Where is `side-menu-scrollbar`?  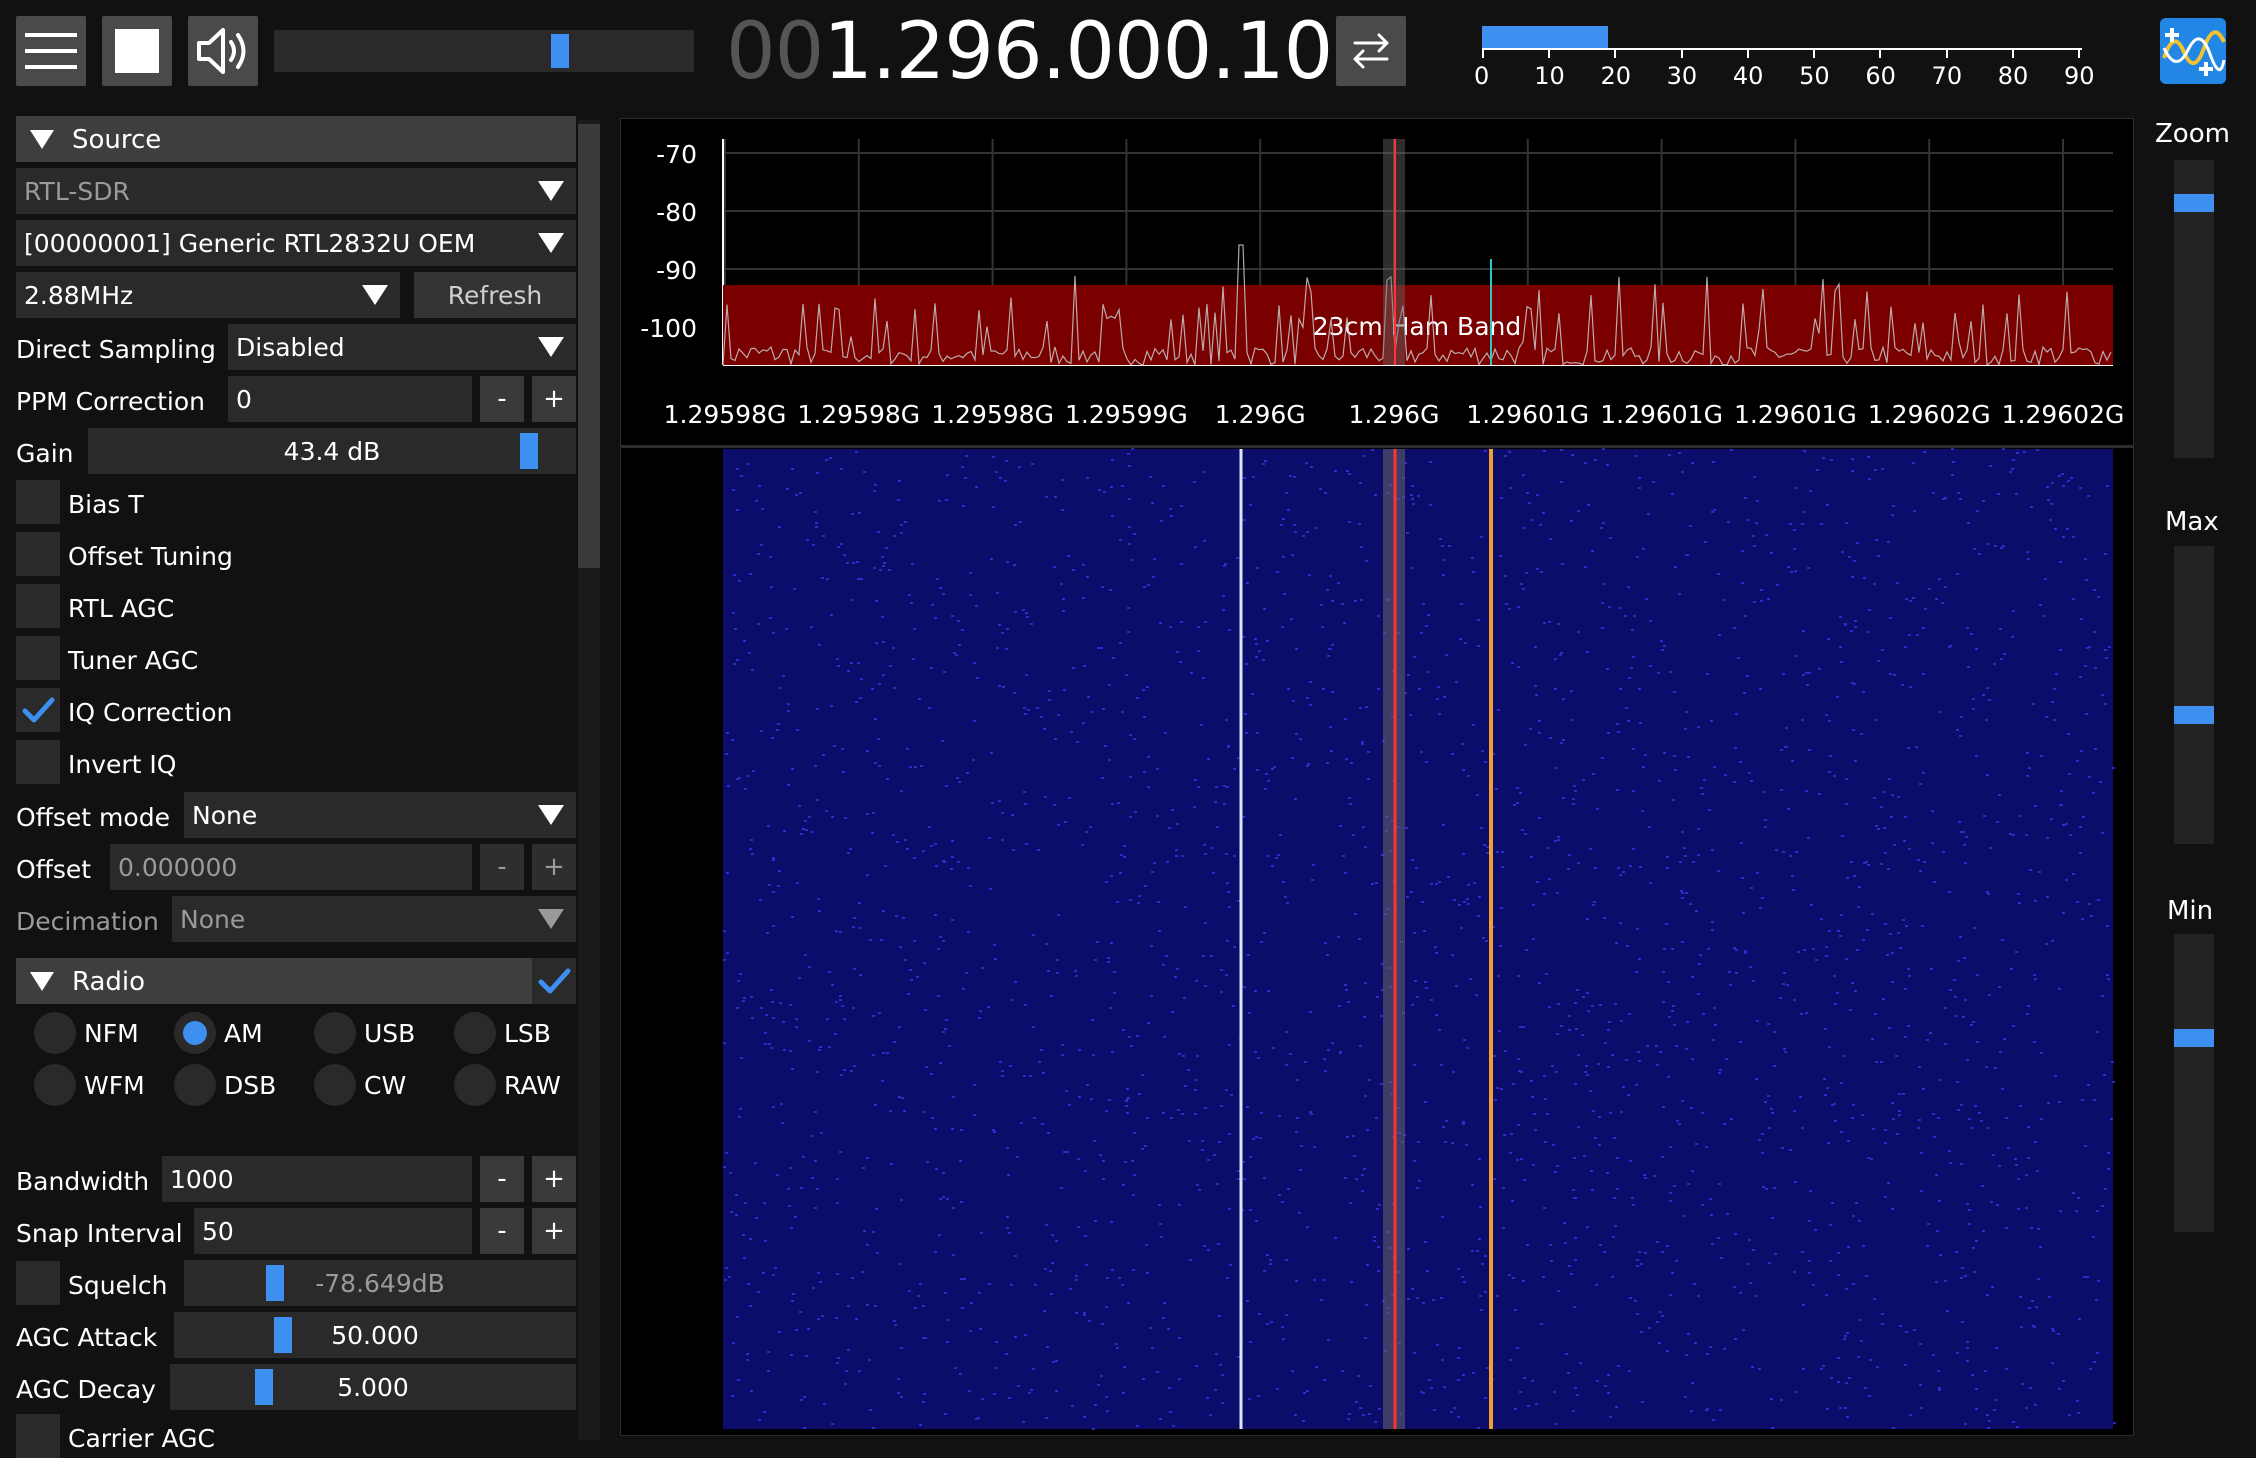 side-menu-scrollbar is located at coordinates (589, 780).